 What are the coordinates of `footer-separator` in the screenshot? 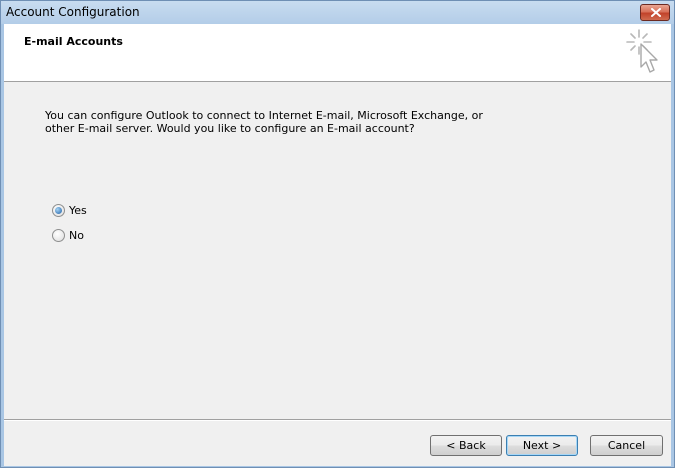 It's located at (337, 420).